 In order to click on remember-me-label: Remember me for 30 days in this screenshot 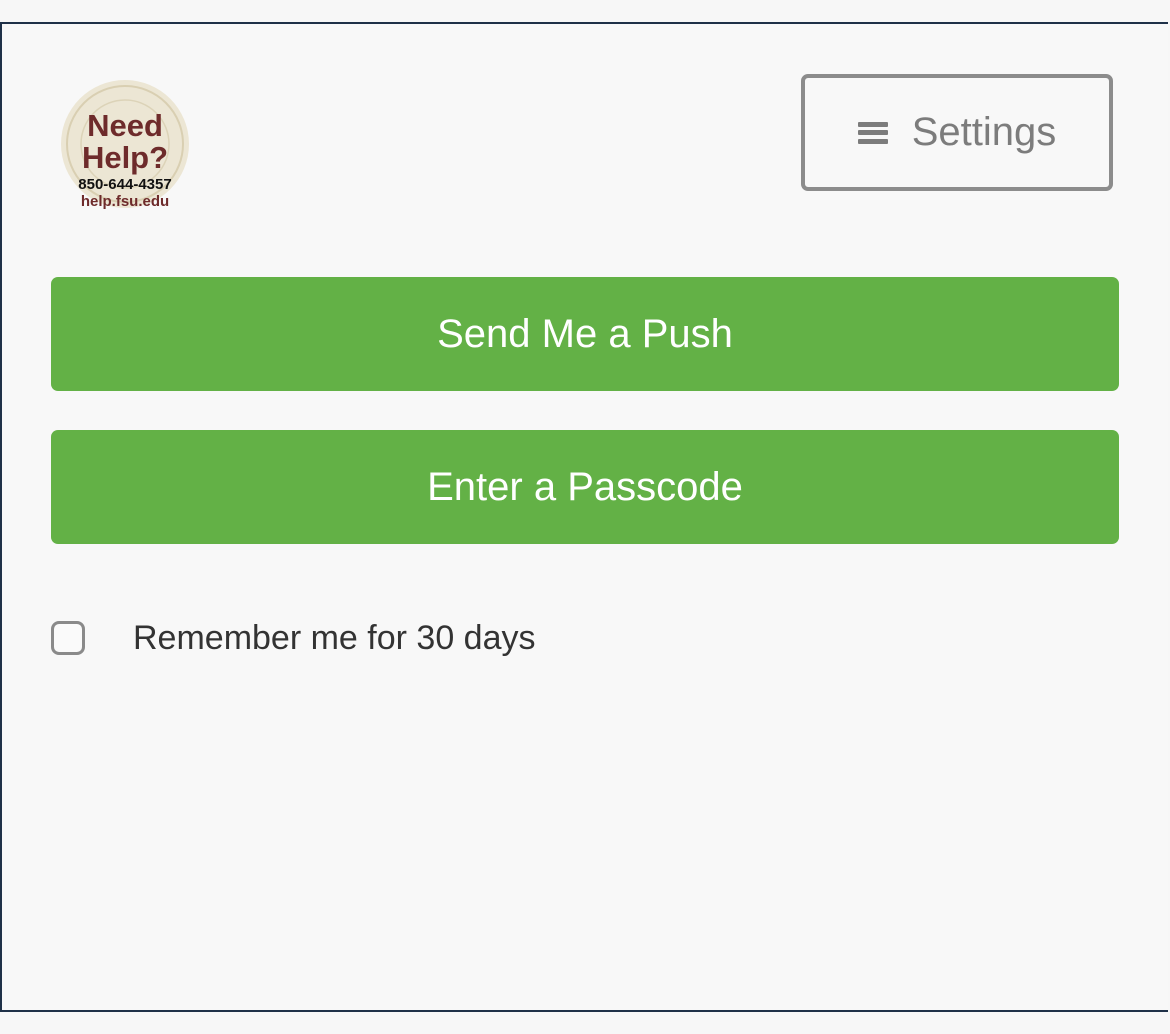, I will do `click(334, 638)`.